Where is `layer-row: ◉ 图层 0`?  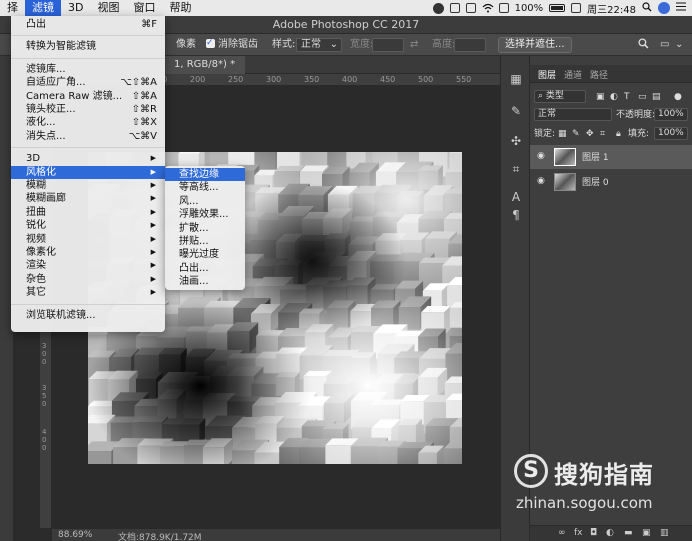
layer-row: ◉ 图层 0 is located at coordinates (611, 182).